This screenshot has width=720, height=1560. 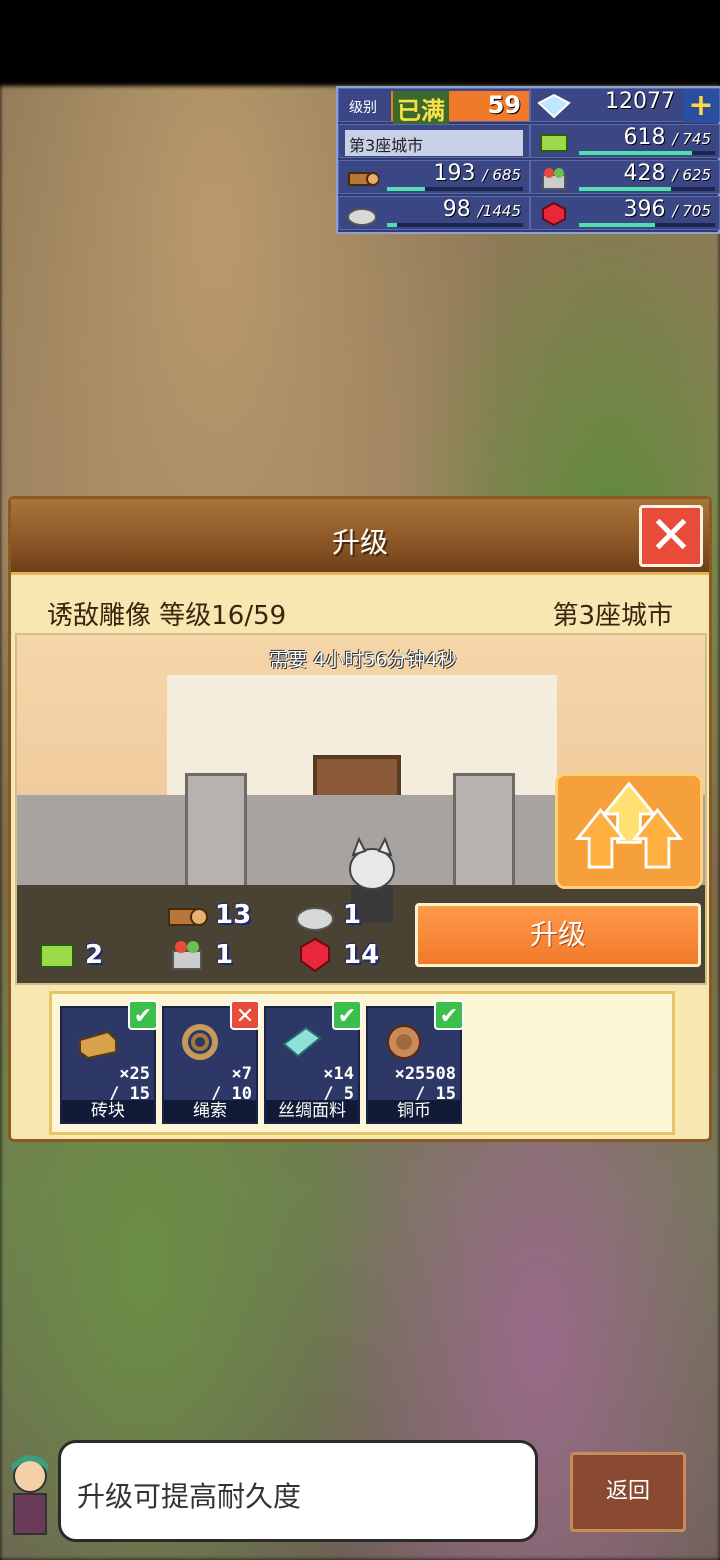 I want to click on hint-speech-bubble: 升级可提高耐久度, so click(x=298, y=1491).